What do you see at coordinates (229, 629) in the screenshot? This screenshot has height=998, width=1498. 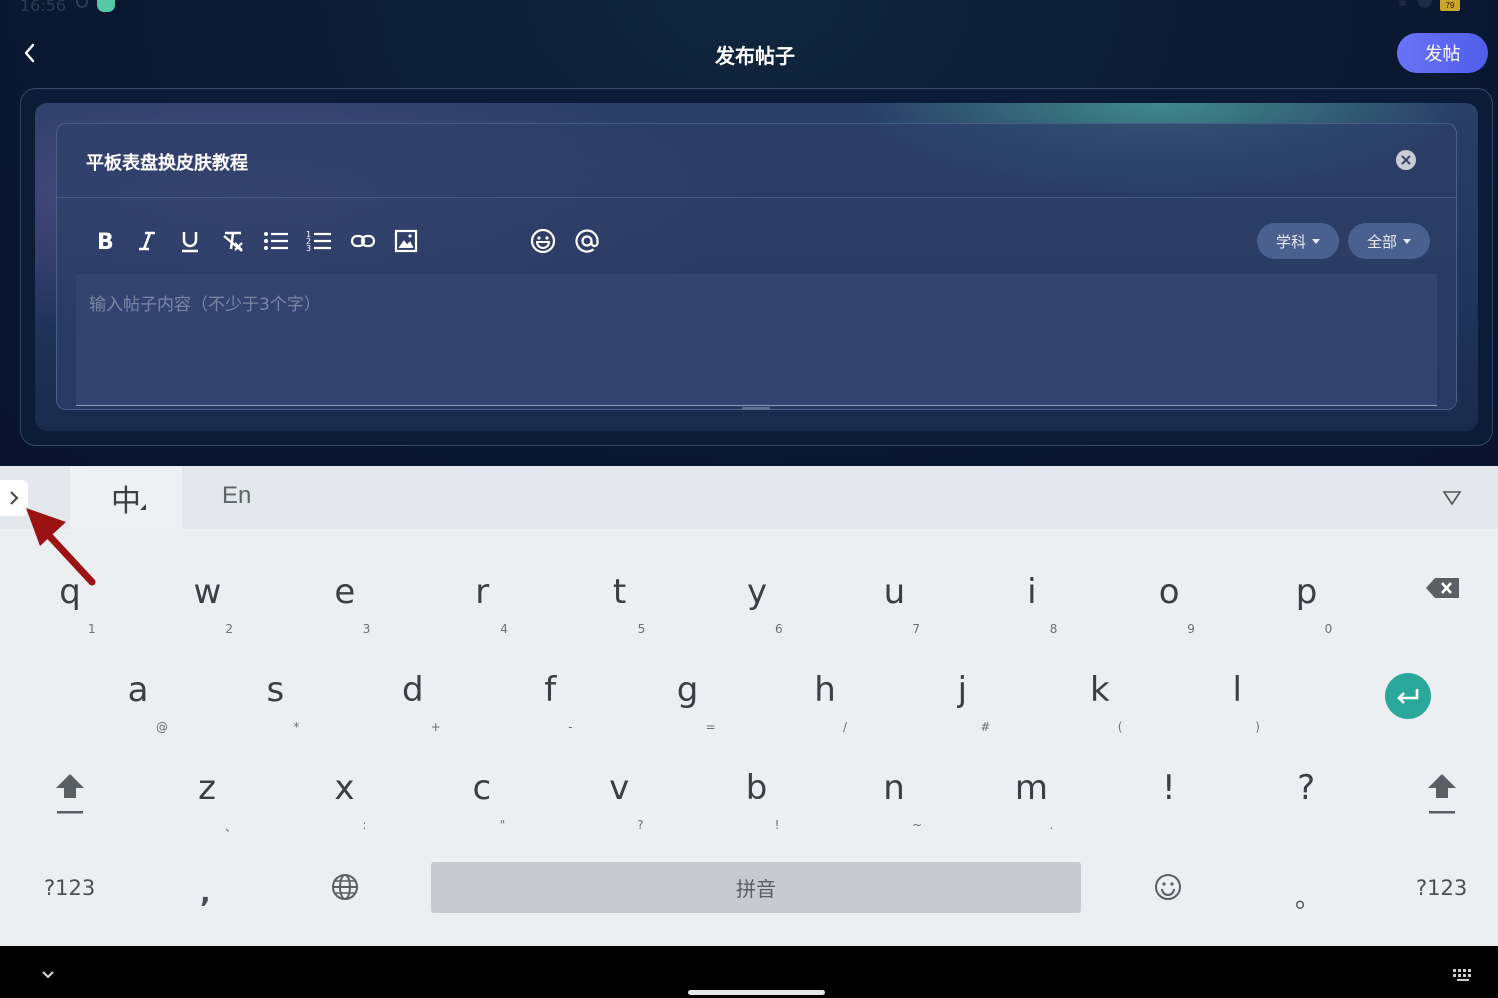 I see `key-secondary: 2` at bounding box center [229, 629].